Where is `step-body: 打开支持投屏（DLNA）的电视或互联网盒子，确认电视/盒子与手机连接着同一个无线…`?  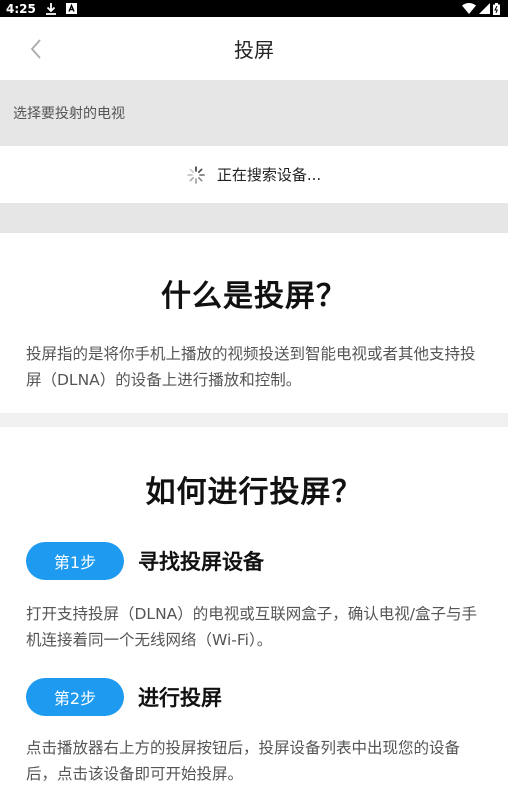 step-body: 打开支持投屏（DLNA）的电视或互联网盒子，确认电视/盒子与手机连接着同一个无线… is located at coordinates (251, 627).